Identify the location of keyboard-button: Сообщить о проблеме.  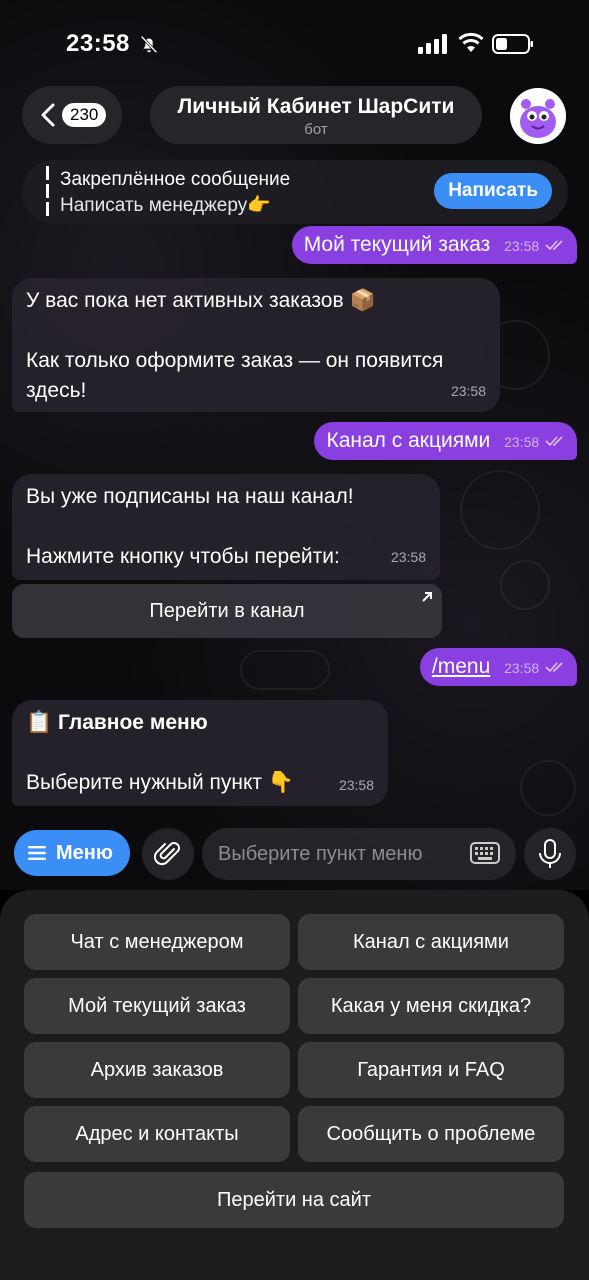
(431, 1134).